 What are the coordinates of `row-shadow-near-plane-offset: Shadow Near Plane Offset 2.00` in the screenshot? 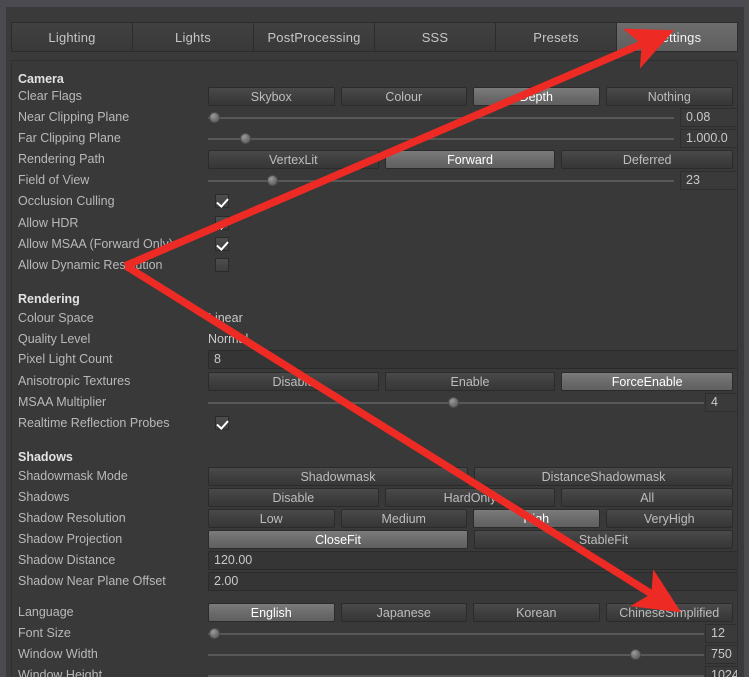 It's located at (374, 581).